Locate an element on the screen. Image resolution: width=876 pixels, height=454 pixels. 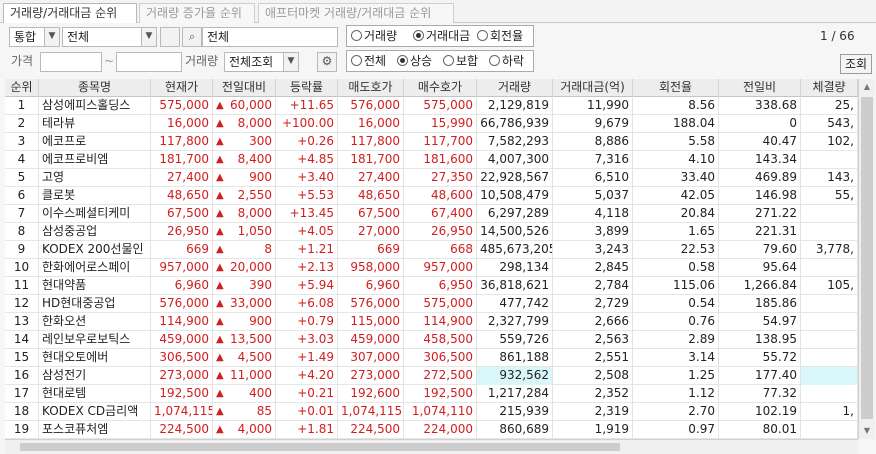
radio-label: 거래대금 is located at coordinates (448, 36).